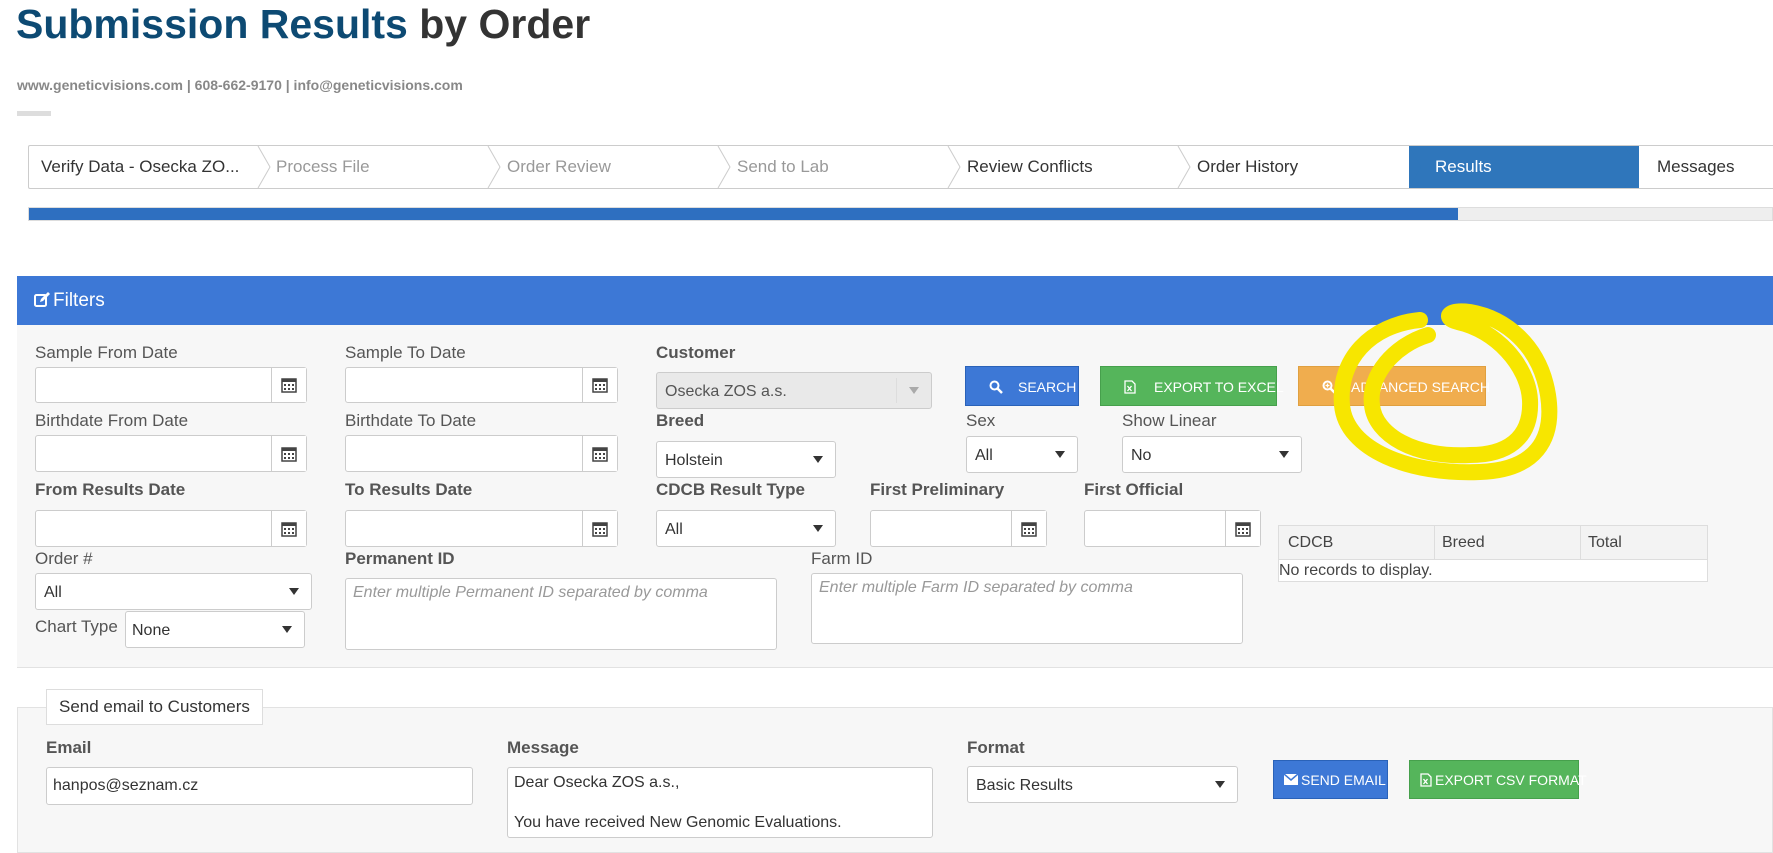 The width and height of the screenshot is (1773, 853). What do you see at coordinates (1498, 779) in the screenshot?
I see `export-csv-button: EXPORT CSV FORMAT` at bounding box center [1498, 779].